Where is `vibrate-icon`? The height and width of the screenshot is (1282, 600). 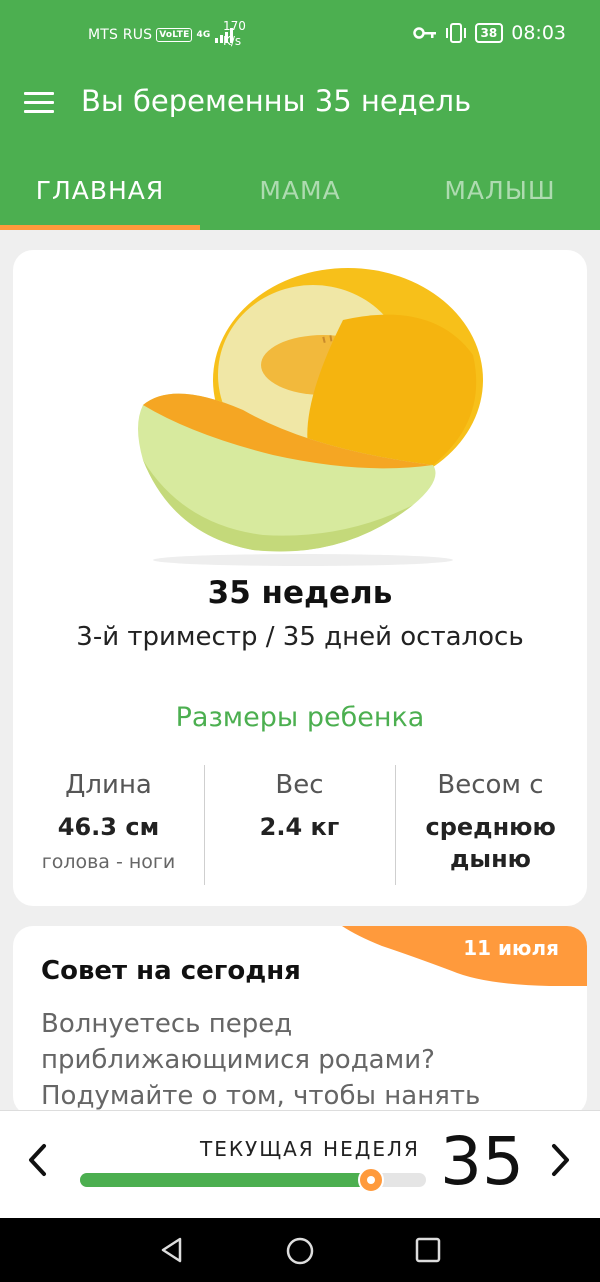
vibrate-icon is located at coordinates (455, 33).